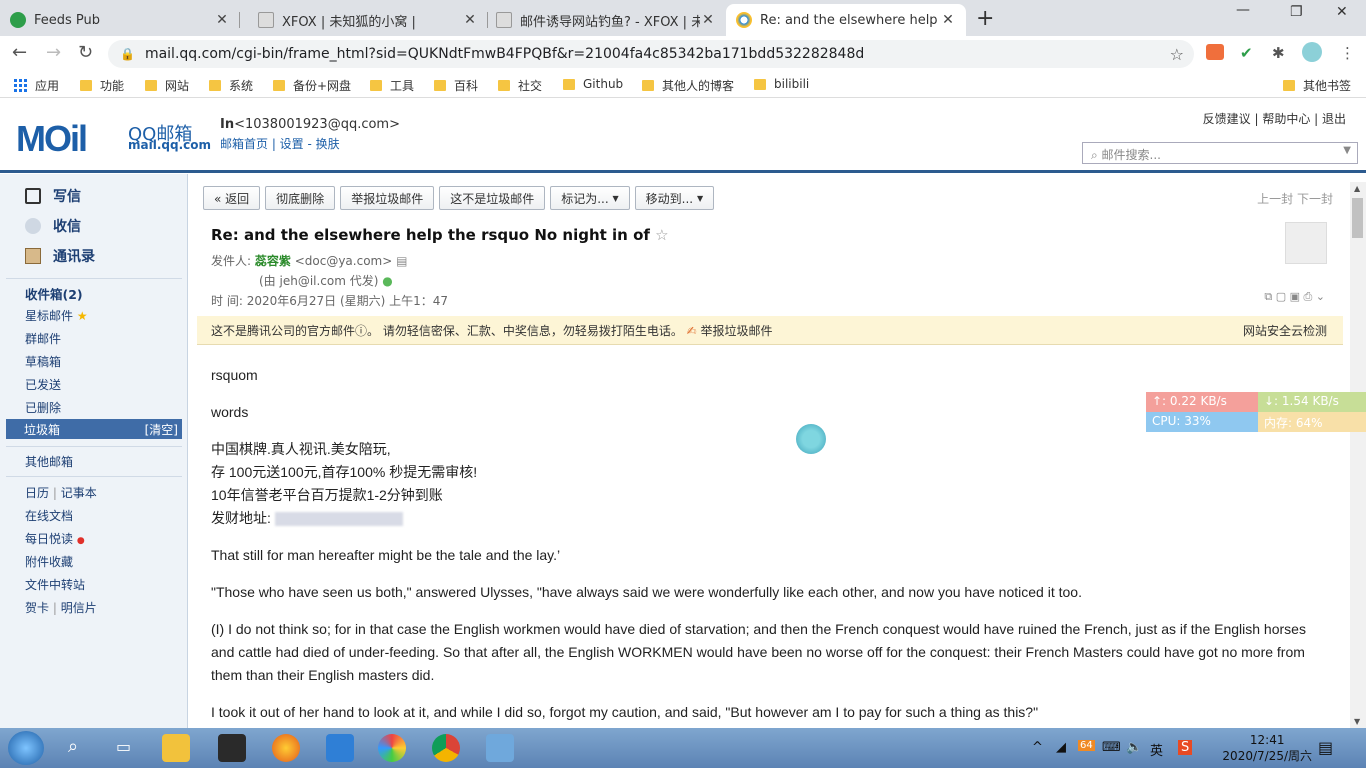  What do you see at coordinates (500, 748) in the screenshot?
I see `app-icon` at bounding box center [500, 748].